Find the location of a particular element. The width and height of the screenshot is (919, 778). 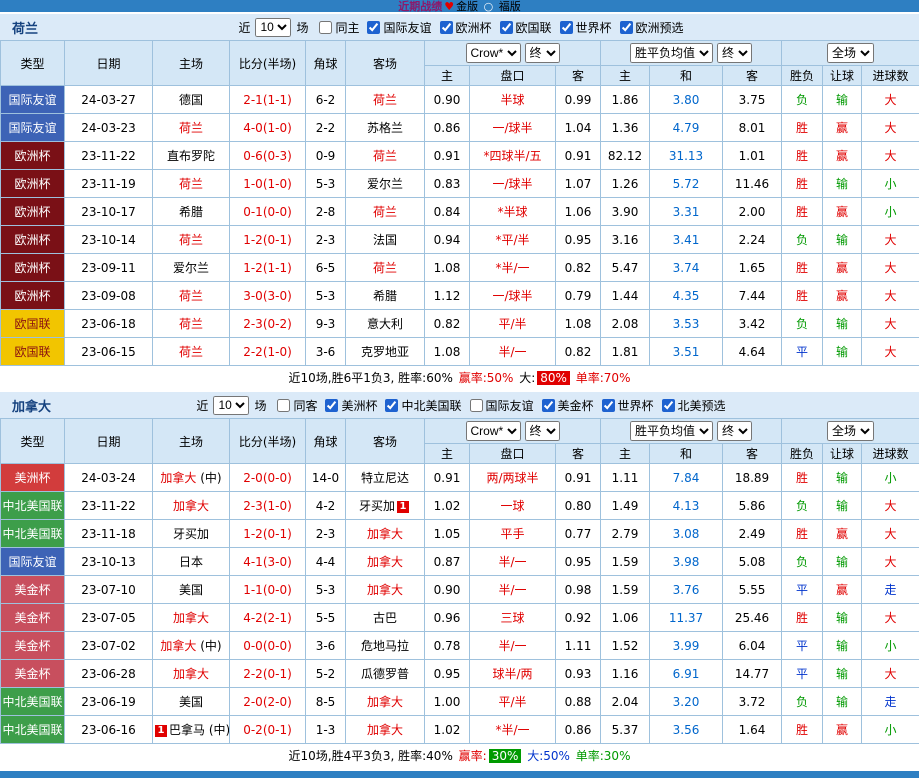

sub-header-odds-away: 客 is located at coordinates (578, 454).